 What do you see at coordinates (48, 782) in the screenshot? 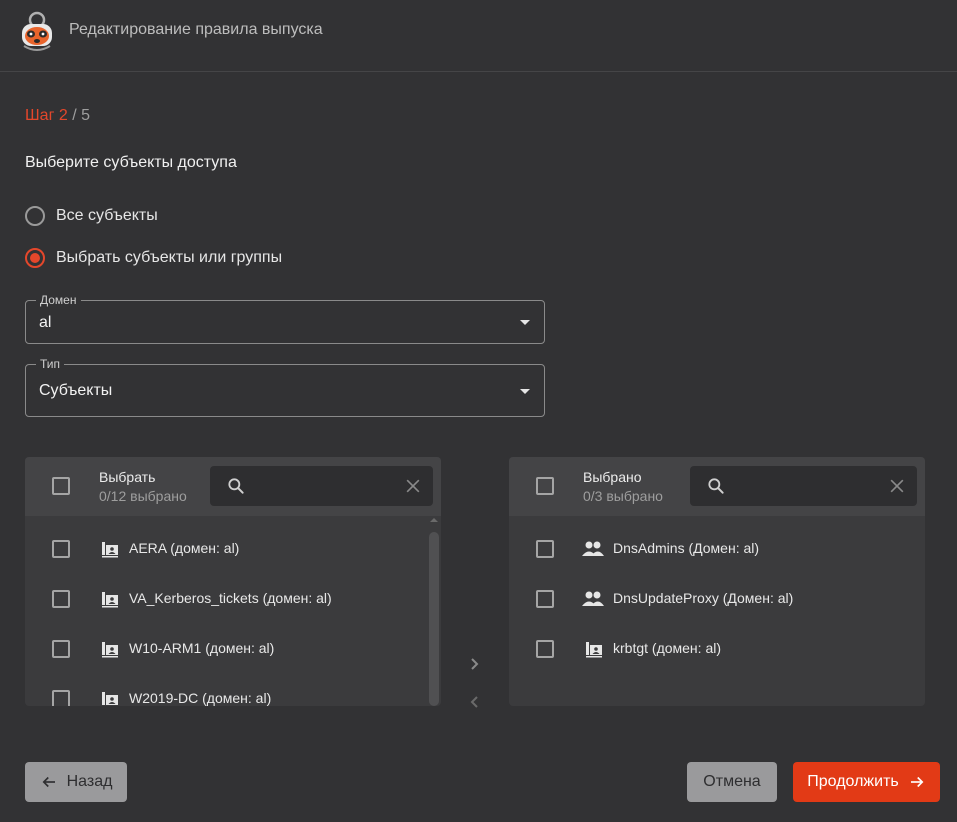
I see `arrow-left-icon` at bounding box center [48, 782].